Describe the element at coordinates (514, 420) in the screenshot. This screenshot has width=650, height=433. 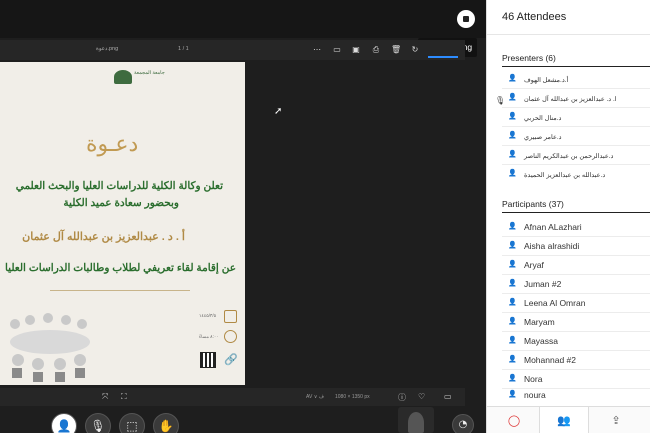
I see `chat-tab-icon: ◯` at that location.